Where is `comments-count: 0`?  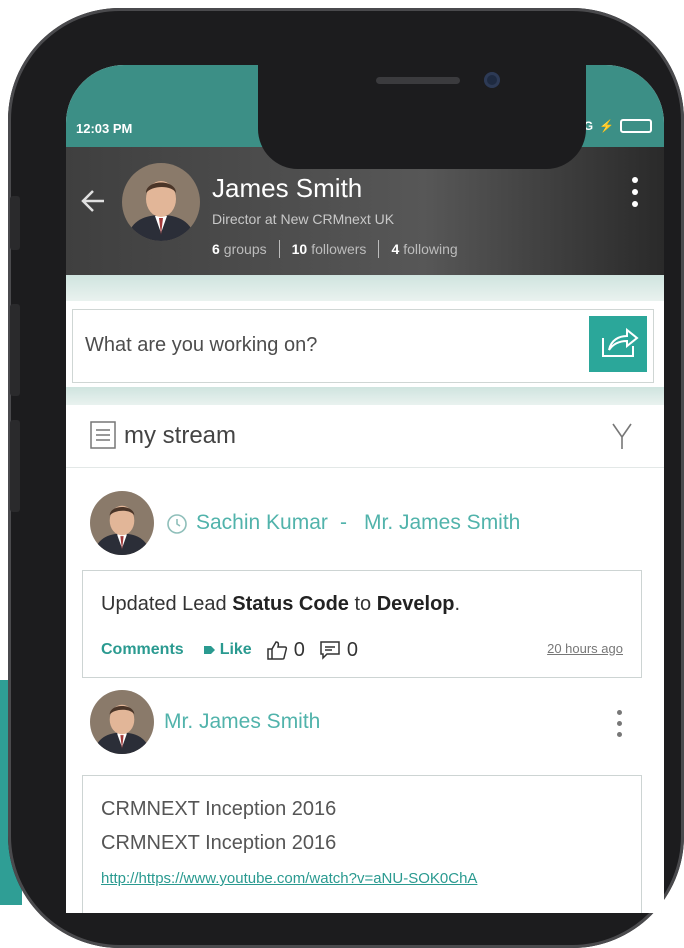
comments-count: 0 is located at coordinates (352, 649).